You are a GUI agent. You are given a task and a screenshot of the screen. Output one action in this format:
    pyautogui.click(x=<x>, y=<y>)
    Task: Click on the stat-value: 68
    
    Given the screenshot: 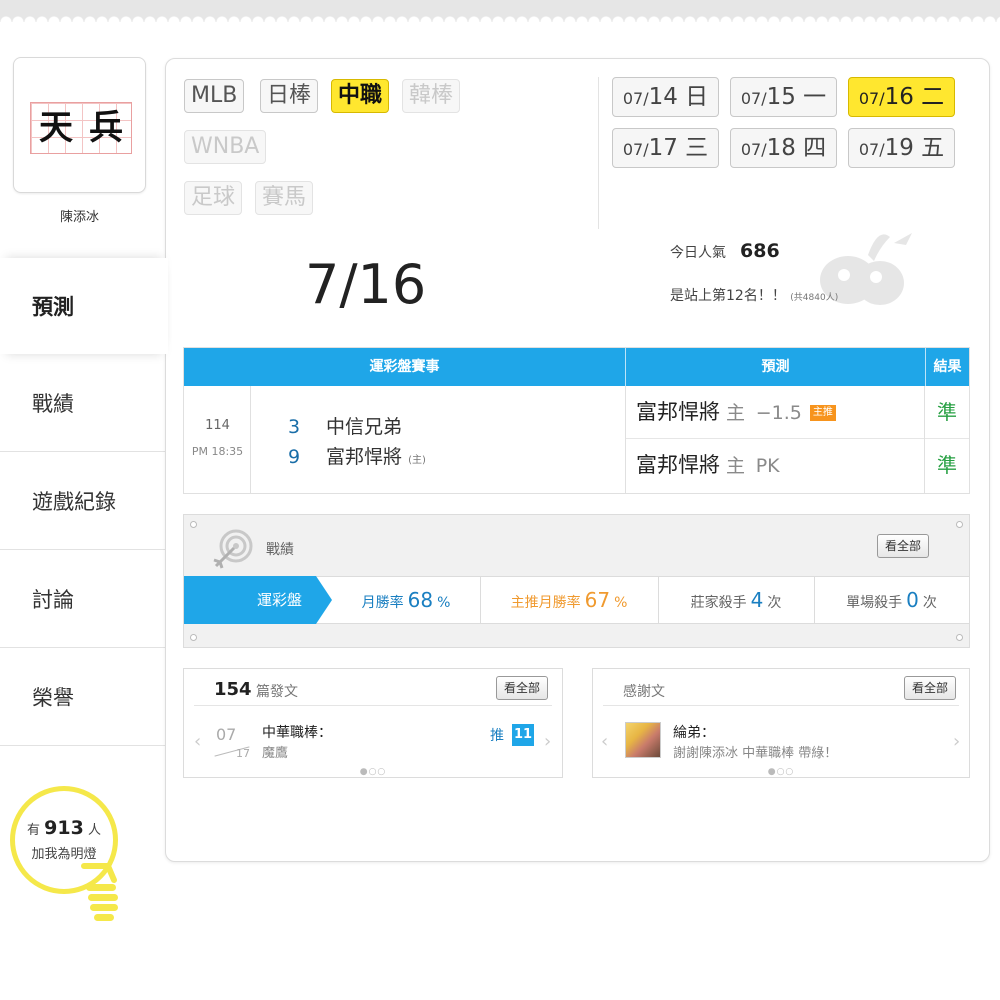 What is the action you would take?
    pyautogui.click(x=420, y=600)
    